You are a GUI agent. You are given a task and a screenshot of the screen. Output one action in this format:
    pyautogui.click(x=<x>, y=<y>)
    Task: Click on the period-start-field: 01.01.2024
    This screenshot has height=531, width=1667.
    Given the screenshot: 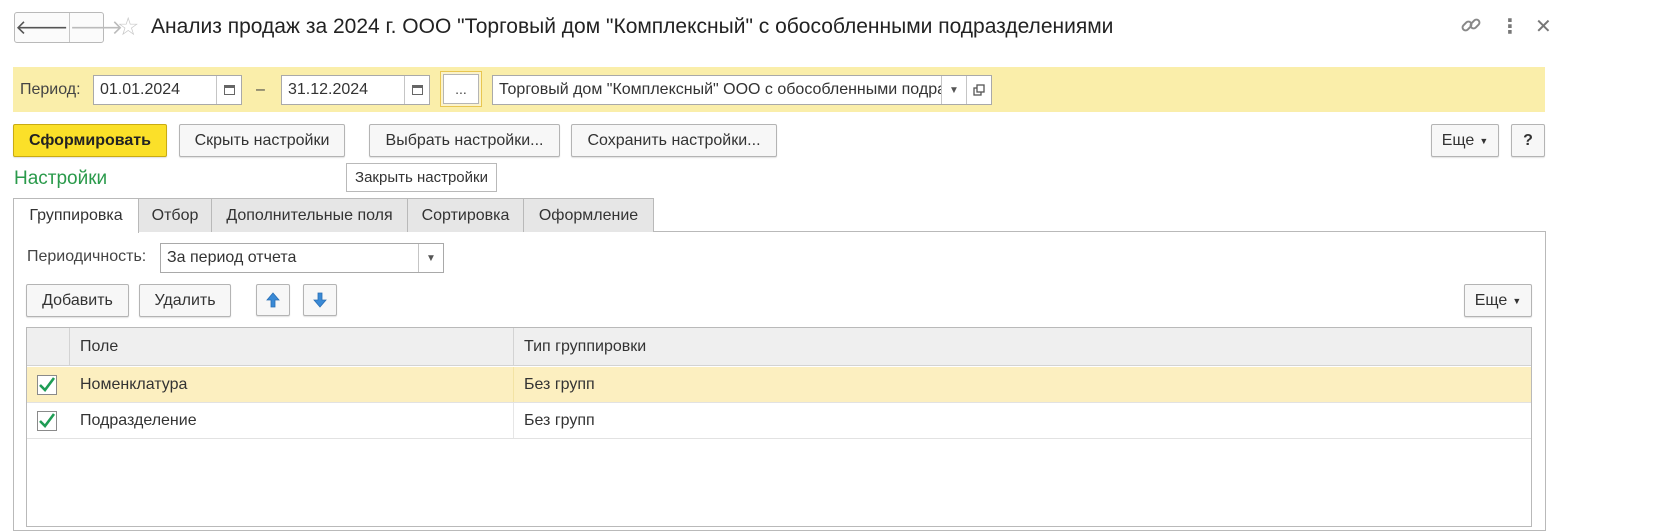 What is the action you would take?
    pyautogui.click(x=167, y=90)
    